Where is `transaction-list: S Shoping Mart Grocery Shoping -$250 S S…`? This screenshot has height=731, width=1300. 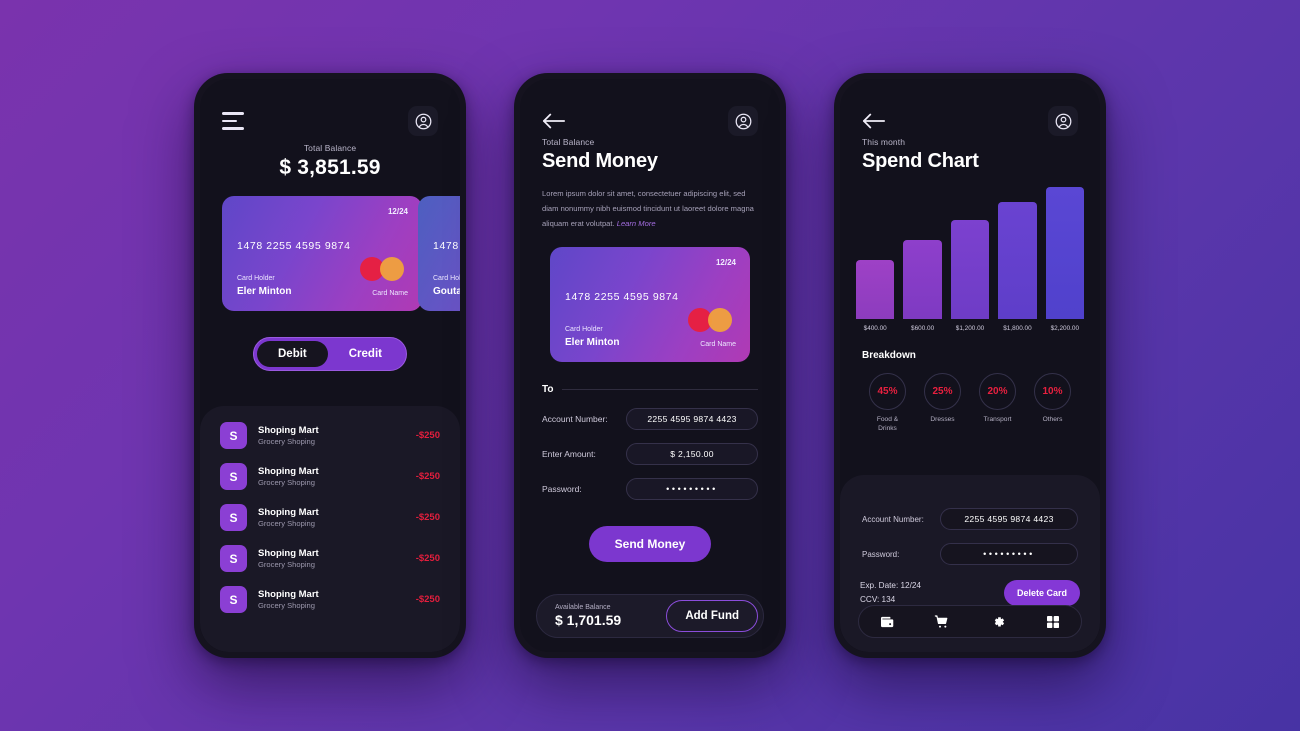
transaction-list: S Shoping Mart Grocery Shoping -$250 S S… is located at coordinates (330, 529).